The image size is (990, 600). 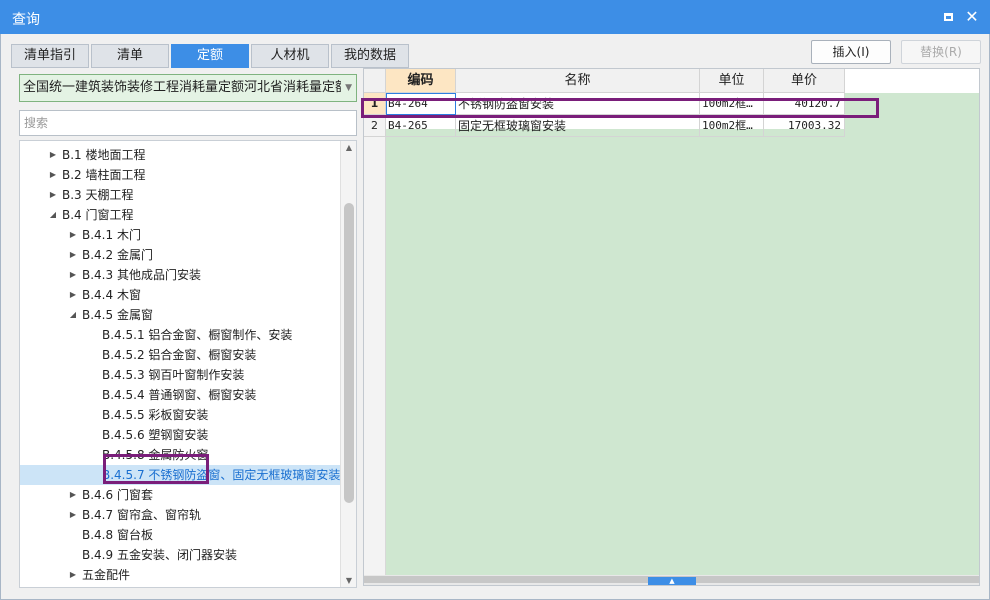 I want to click on tree-item-label: B.4.5.4 普通钢窗、橱窗安装, so click(x=179, y=395).